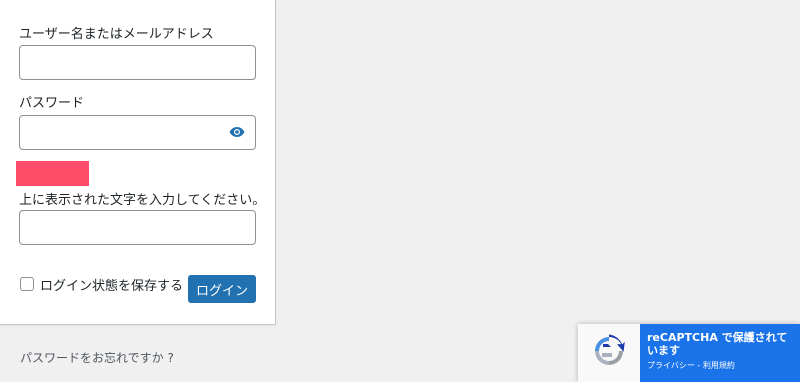  Describe the element at coordinates (97, 357) in the screenshot. I see `forgot-password-link: パスワードをお忘れですか ?` at that location.